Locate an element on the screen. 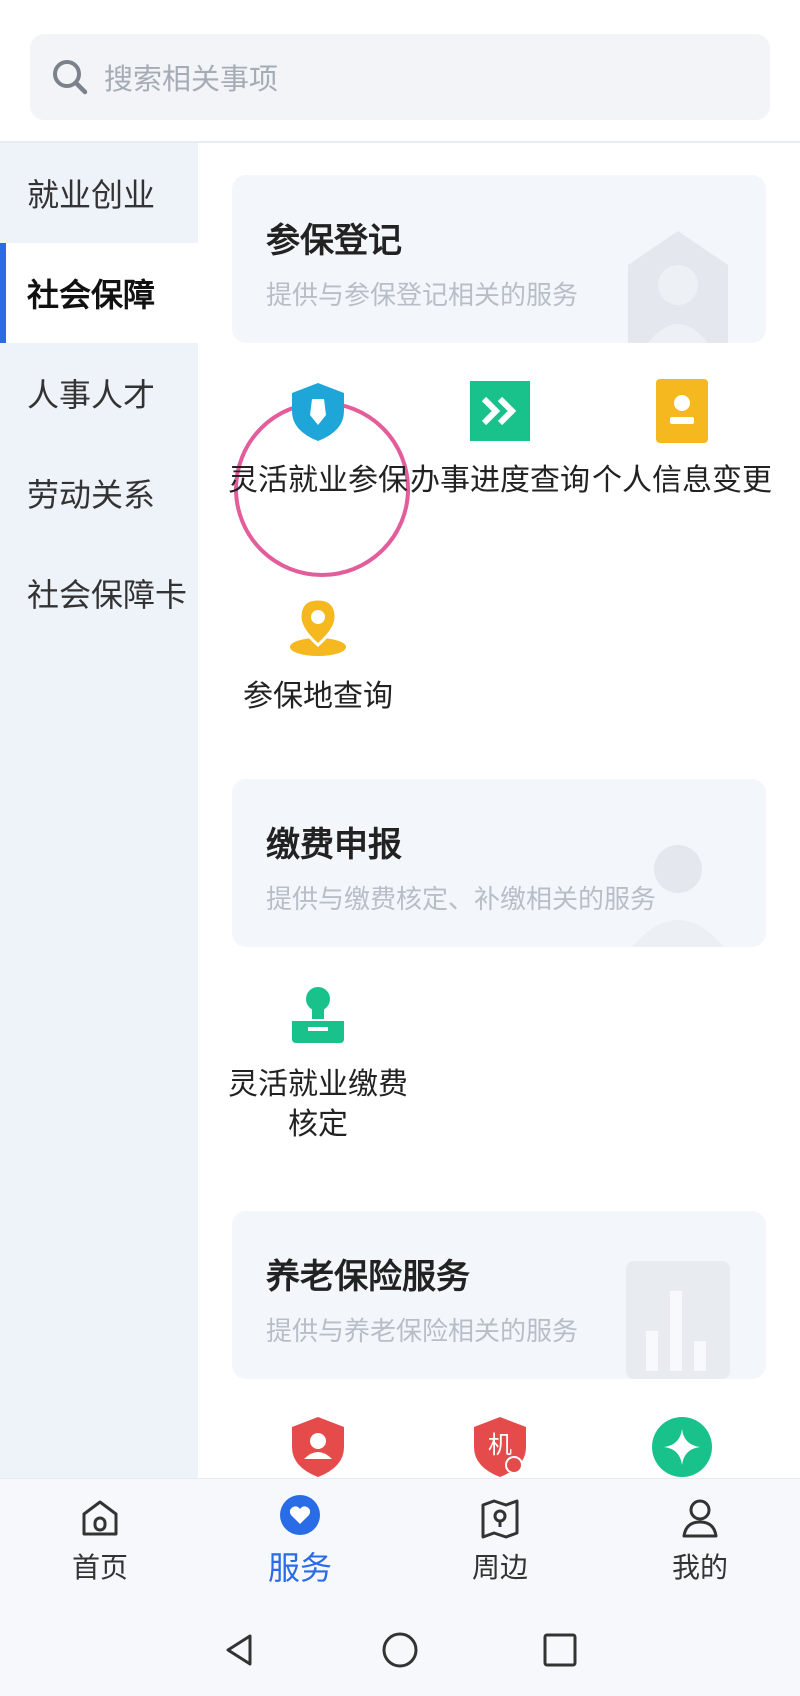  bottom-tab-bar: 首页 服务 周边 我的 is located at coordinates (400, 1540).